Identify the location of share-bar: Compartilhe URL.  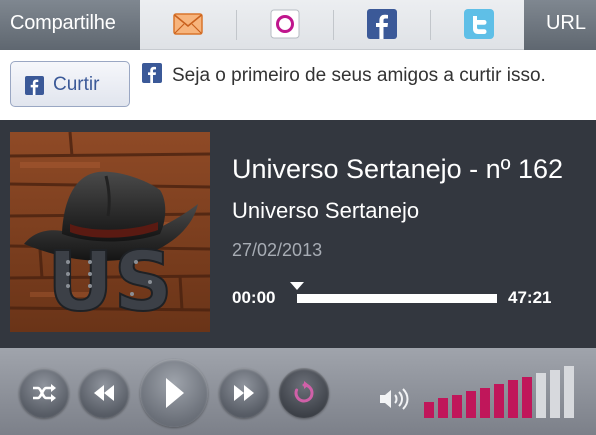
(298, 25).